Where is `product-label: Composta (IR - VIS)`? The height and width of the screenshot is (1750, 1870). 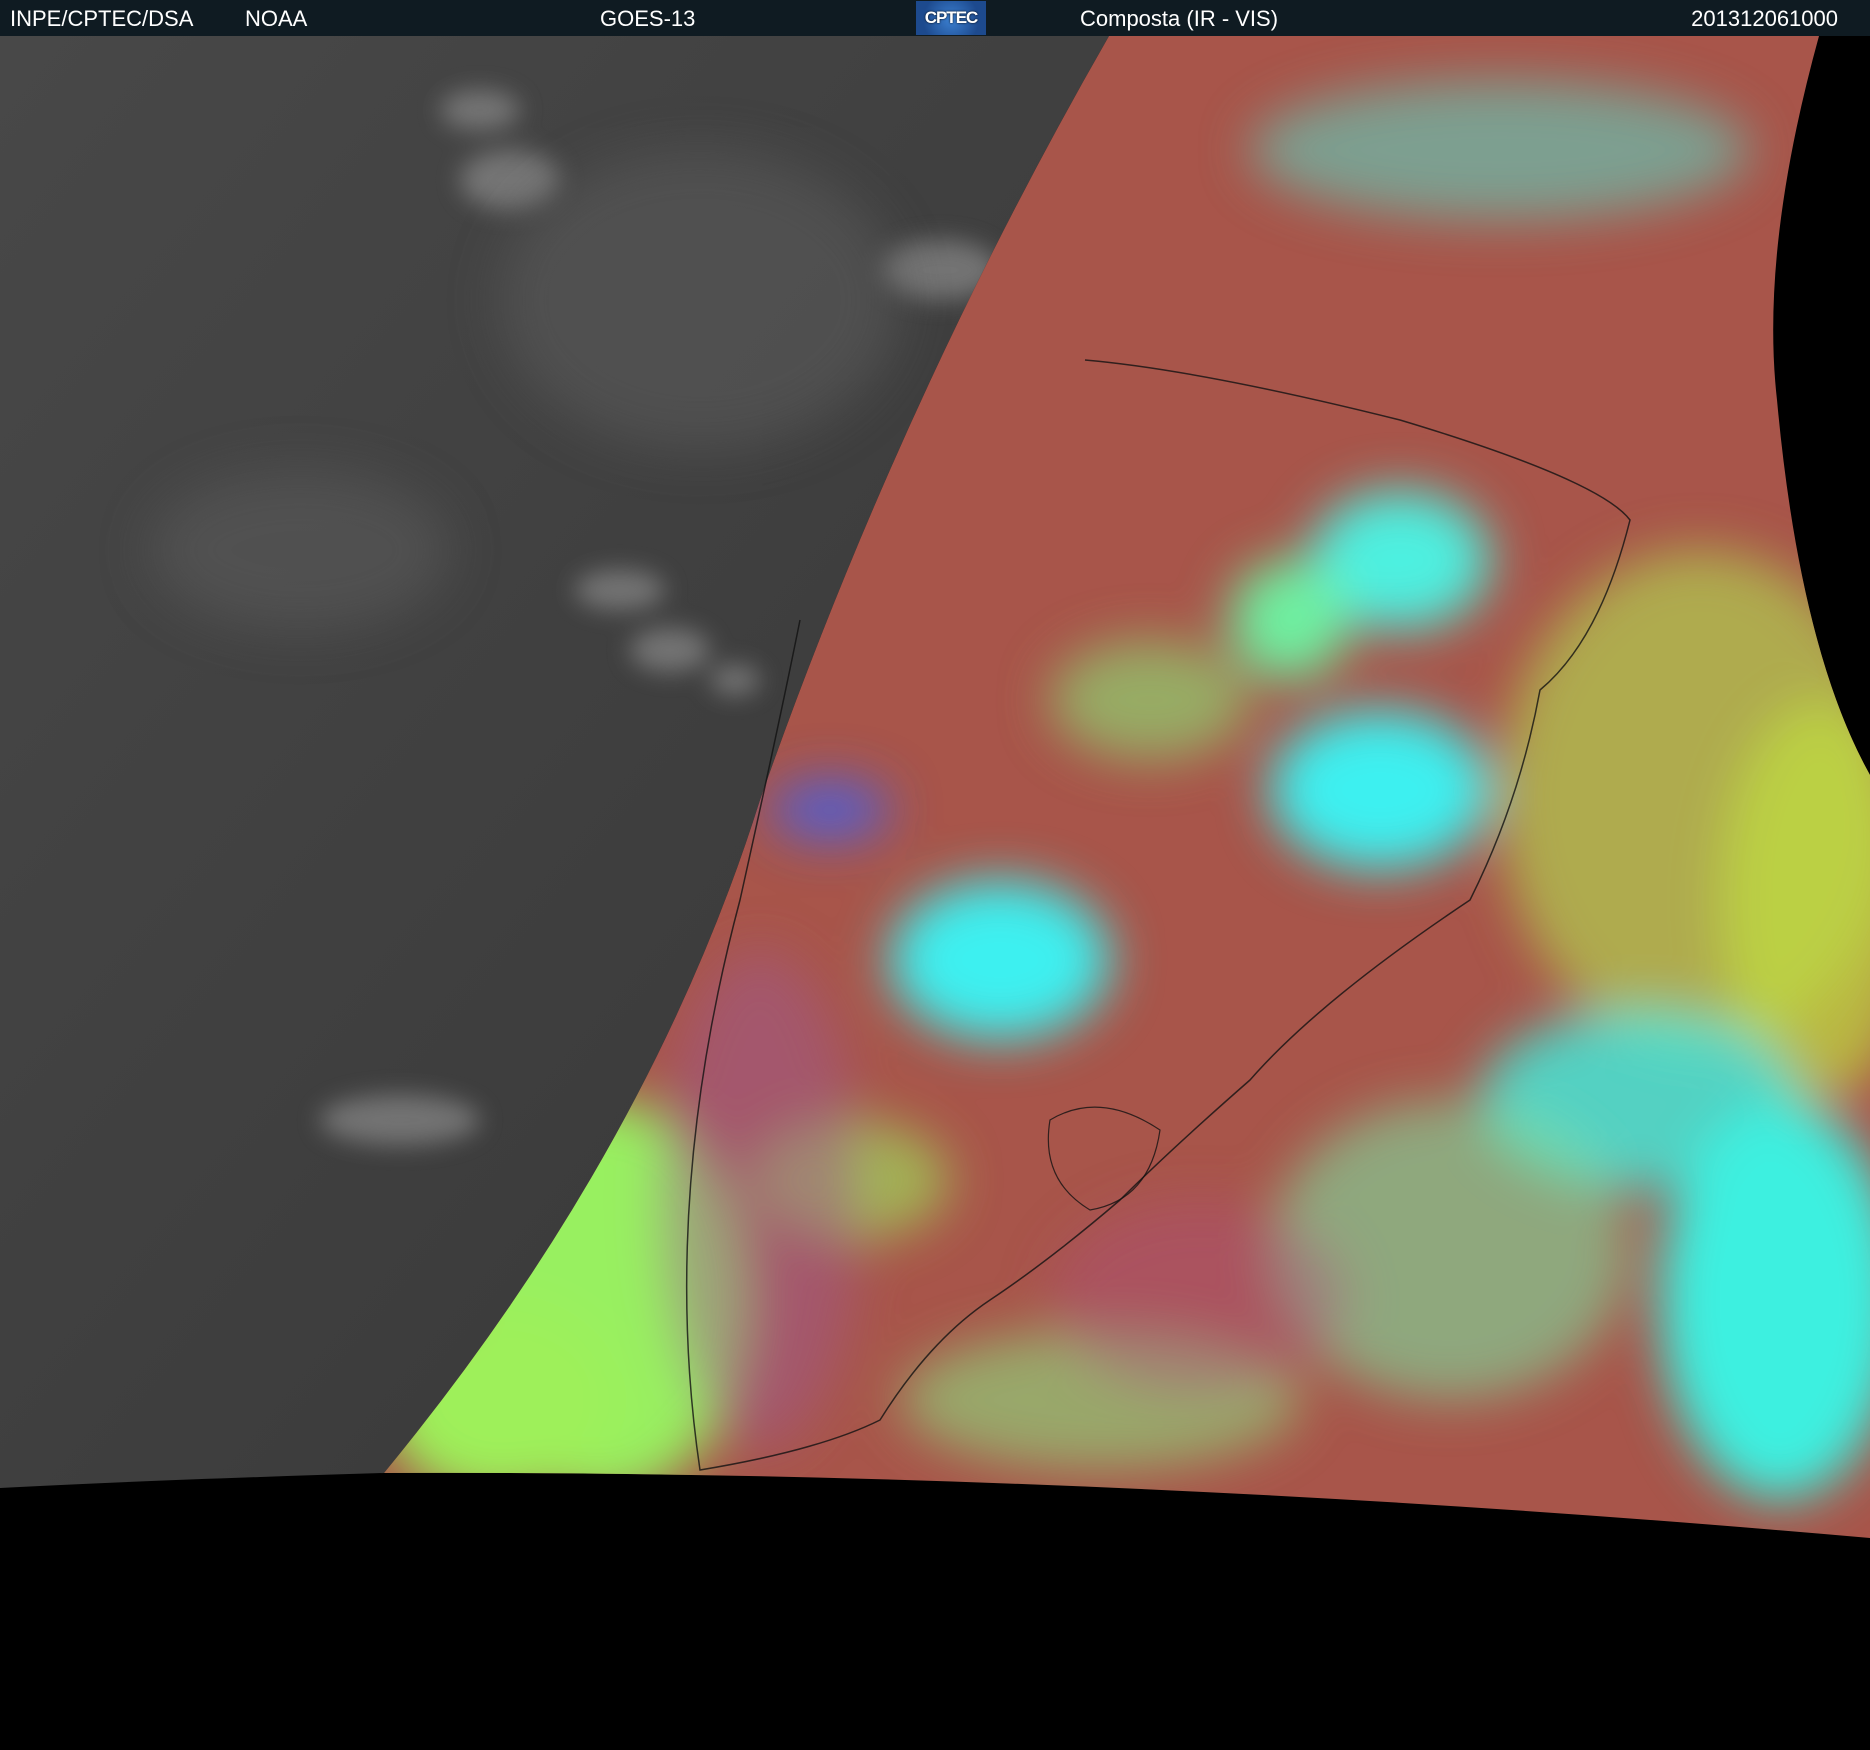 product-label: Composta (IR - VIS) is located at coordinates (1179, 18).